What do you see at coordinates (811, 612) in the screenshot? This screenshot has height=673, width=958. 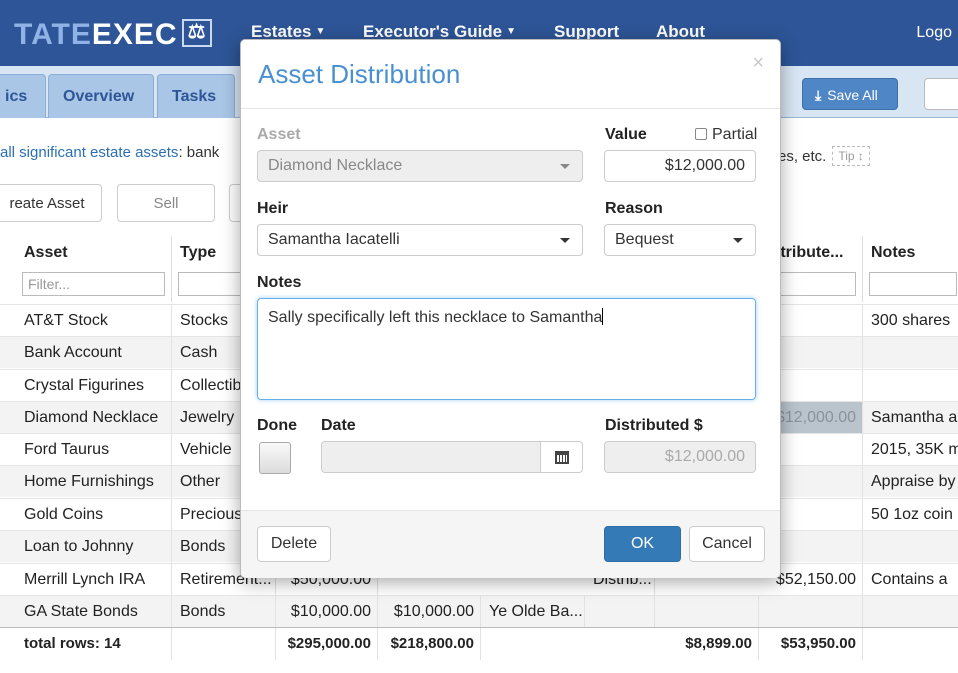 I see `cell-distributed` at bounding box center [811, 612].